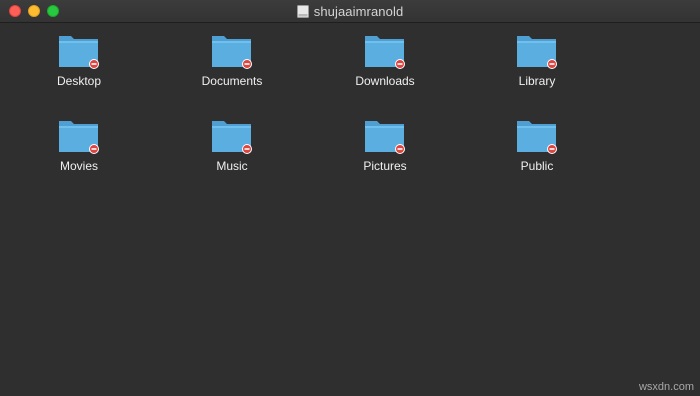  I want to click on title-bar: shujaaimranold, so click(350, 11).